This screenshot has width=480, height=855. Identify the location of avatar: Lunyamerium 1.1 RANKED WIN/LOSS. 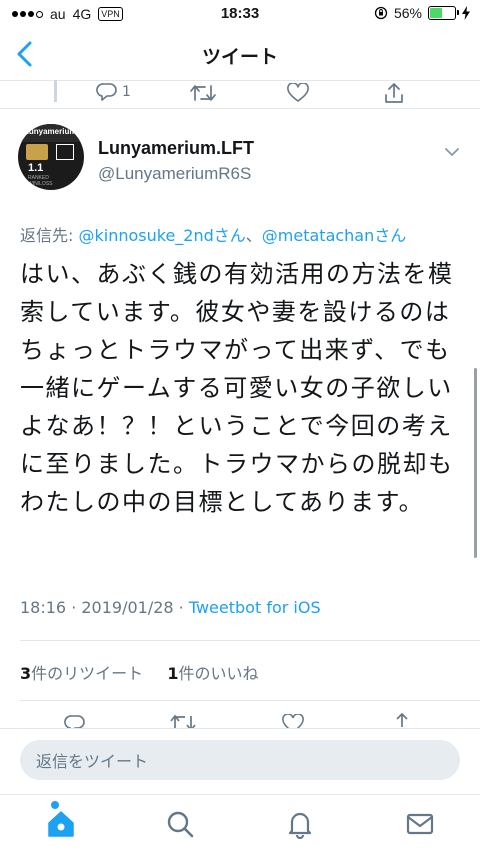
(51, 157).